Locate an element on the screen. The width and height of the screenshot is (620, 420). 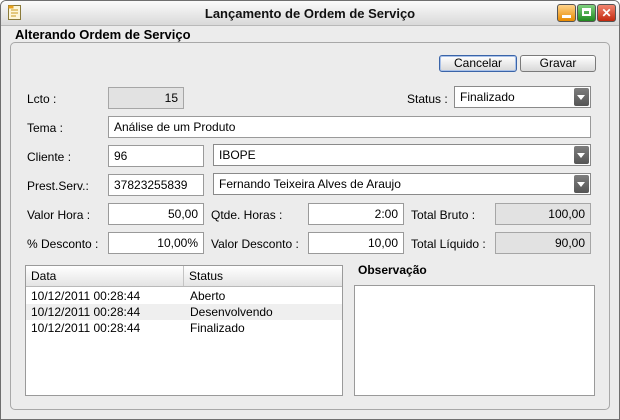
status-label: Status : is located at coordinates (427, 99).